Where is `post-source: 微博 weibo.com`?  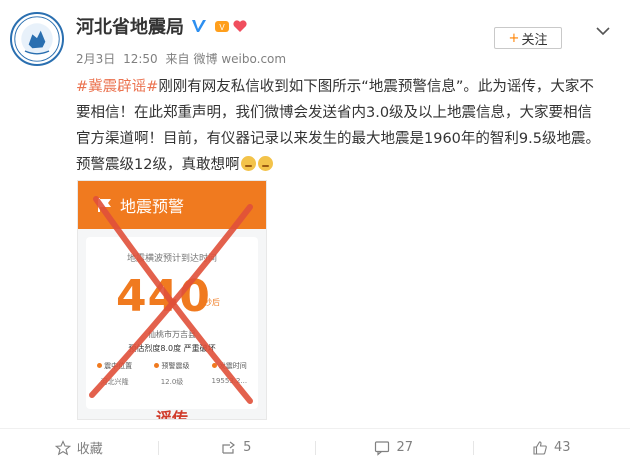
post-source: 微博 weibo.com is located at coordinates (240, 59).